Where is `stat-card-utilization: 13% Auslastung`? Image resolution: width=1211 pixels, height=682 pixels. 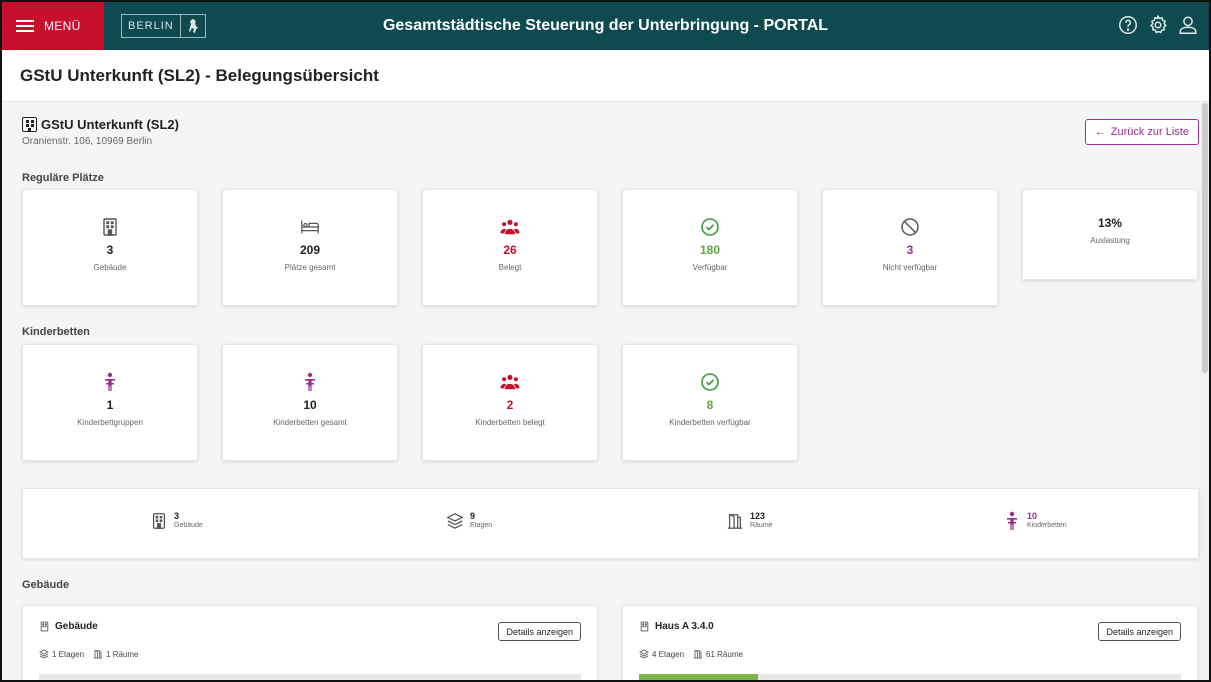 stat-card-utilization: 13% Auslastung is located at coordinates (1110, 234).